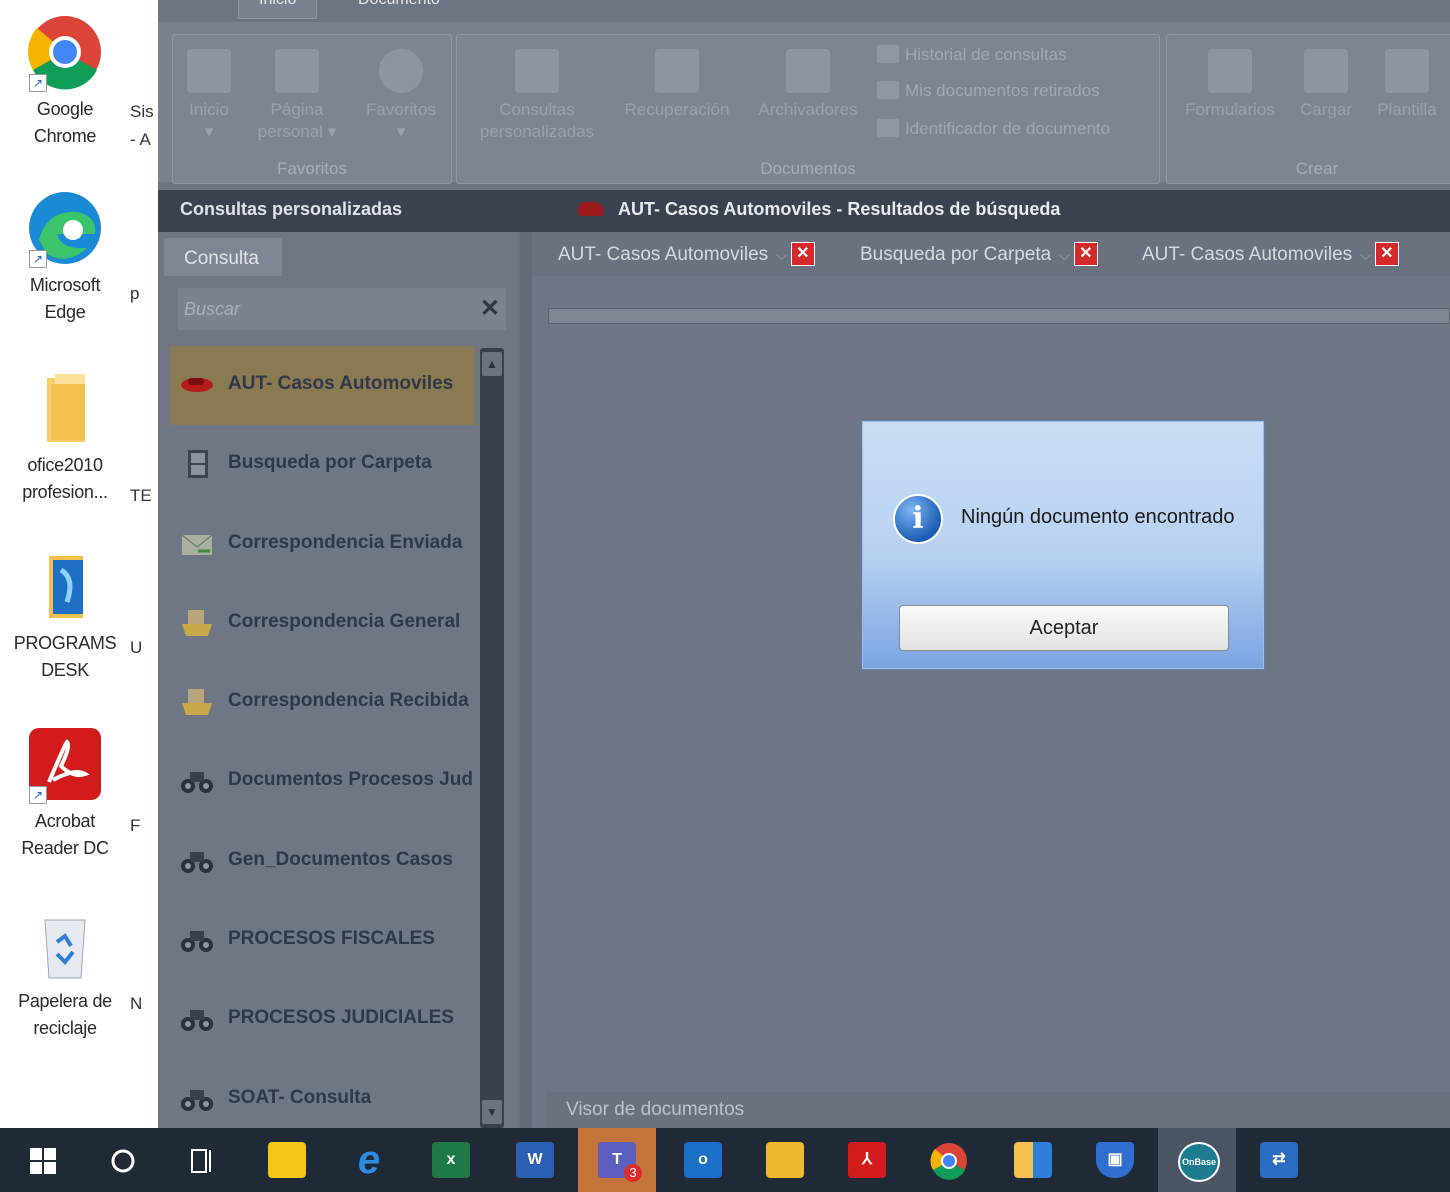 The width and height of the screenshot is (1450, 1192). What do you see at coordinates (322, 1094) in the screenshot?
I see `query-item: SOAT- Consulta` at bounding box center [322, 1094].